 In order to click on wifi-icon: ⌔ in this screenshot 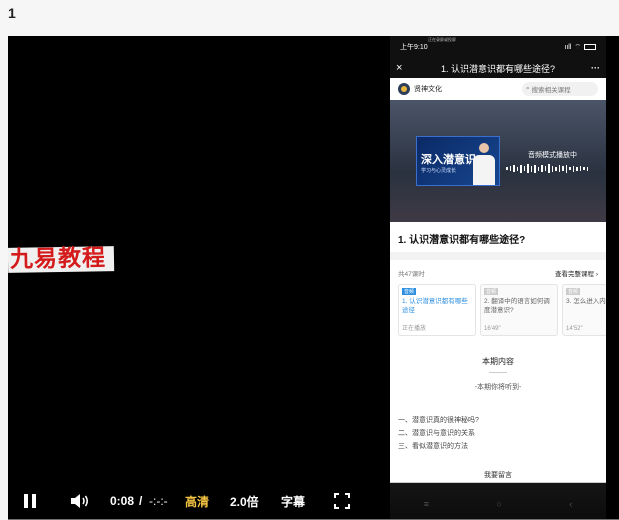, I will do `click(577, 47)`.